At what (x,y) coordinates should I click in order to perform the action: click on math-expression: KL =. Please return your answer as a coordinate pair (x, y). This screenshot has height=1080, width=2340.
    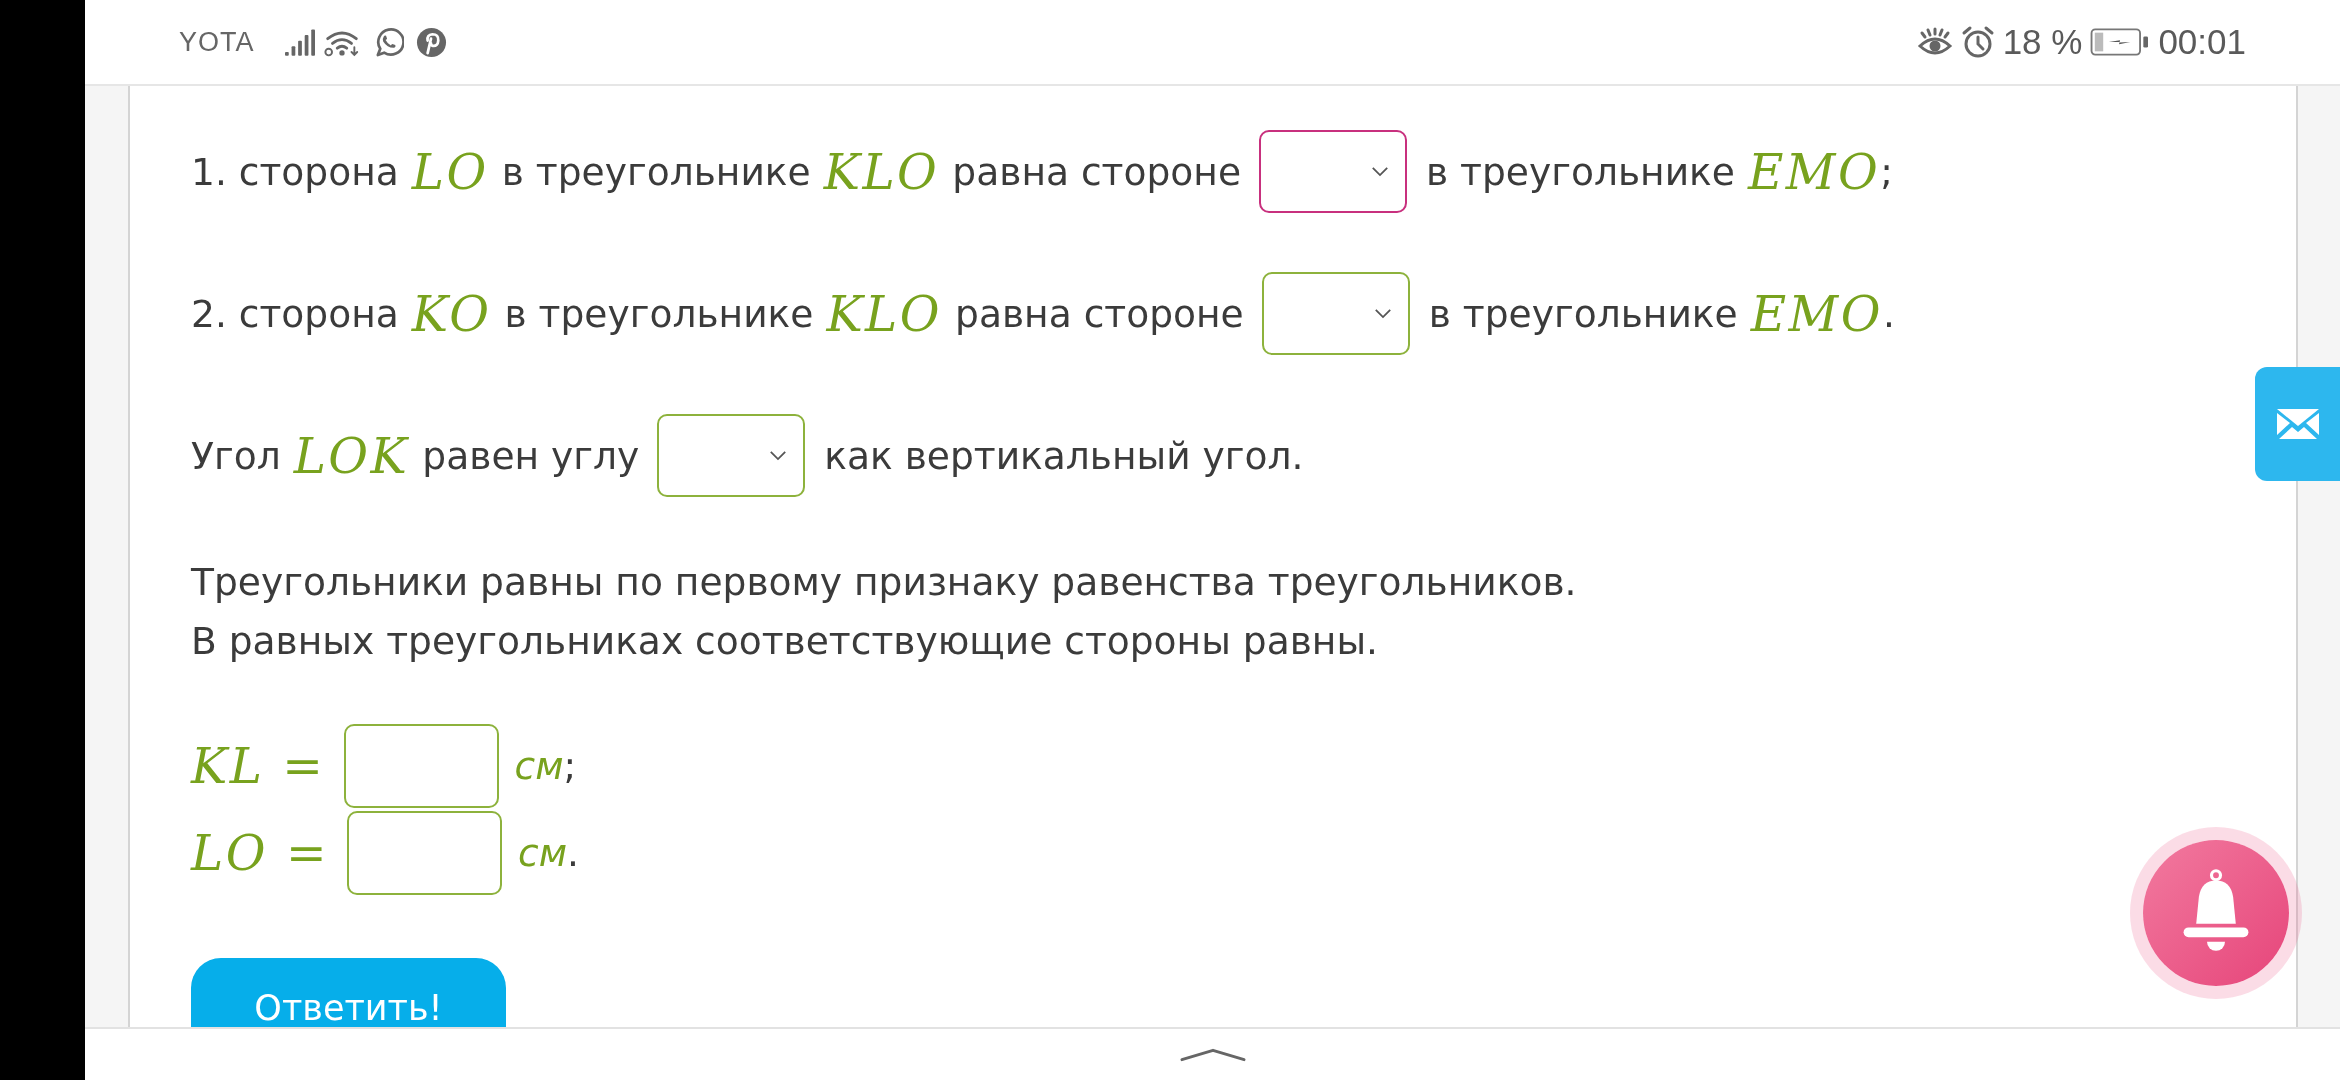
    Looking at the image, I should click on (258, 766).